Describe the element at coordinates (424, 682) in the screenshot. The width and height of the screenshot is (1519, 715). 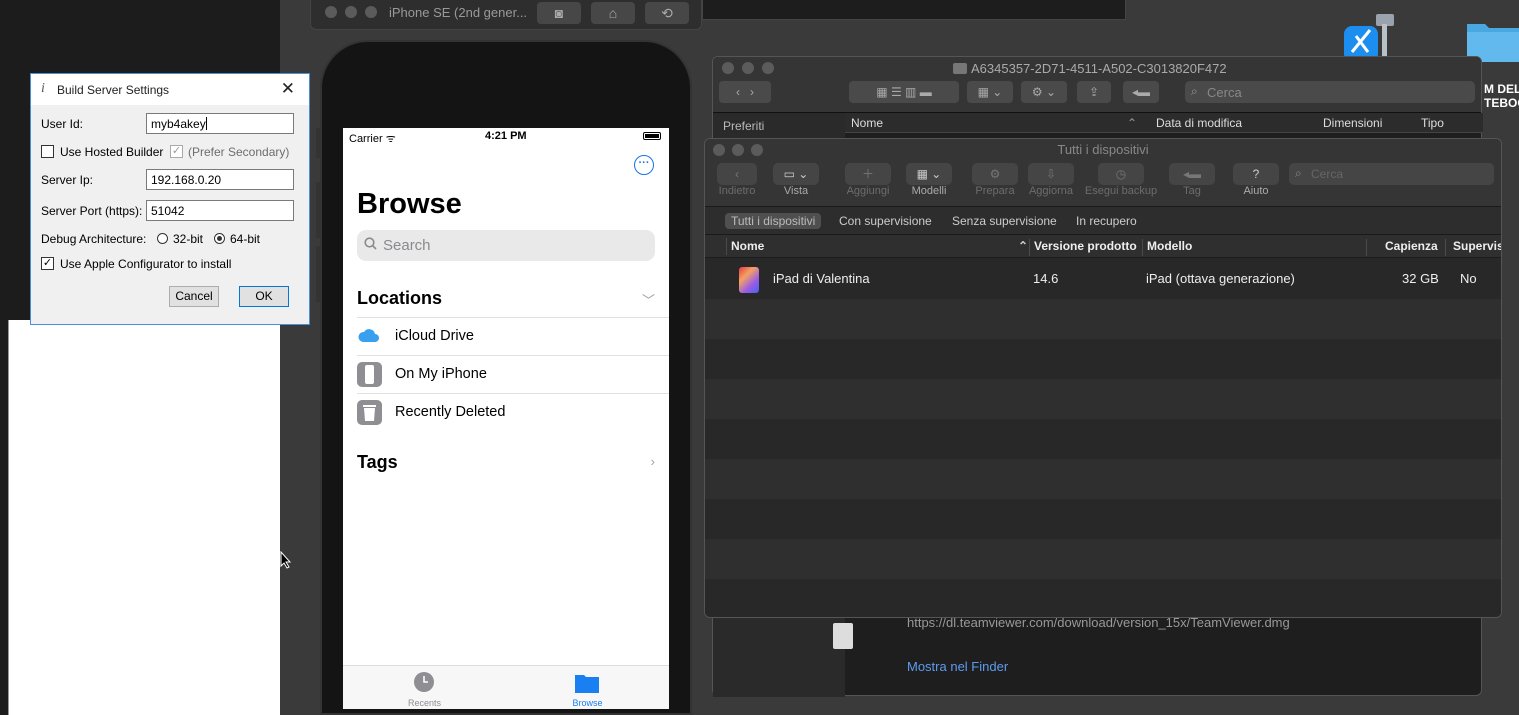
I see `clock-icon` at that location.